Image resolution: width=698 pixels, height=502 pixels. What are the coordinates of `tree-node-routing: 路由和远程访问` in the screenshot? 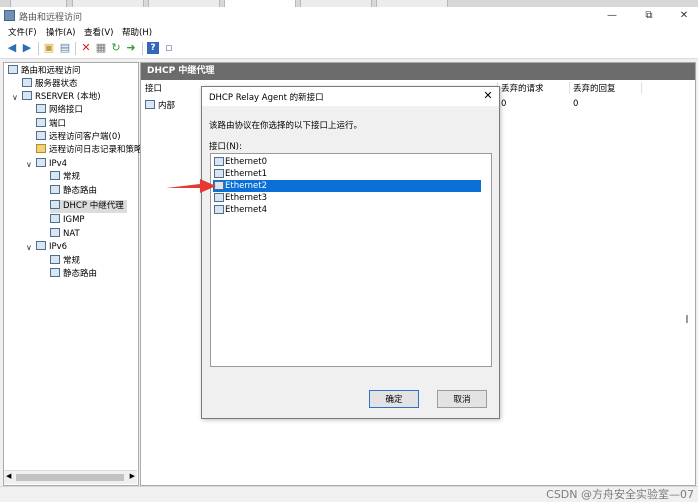 It's located at (44, 71).